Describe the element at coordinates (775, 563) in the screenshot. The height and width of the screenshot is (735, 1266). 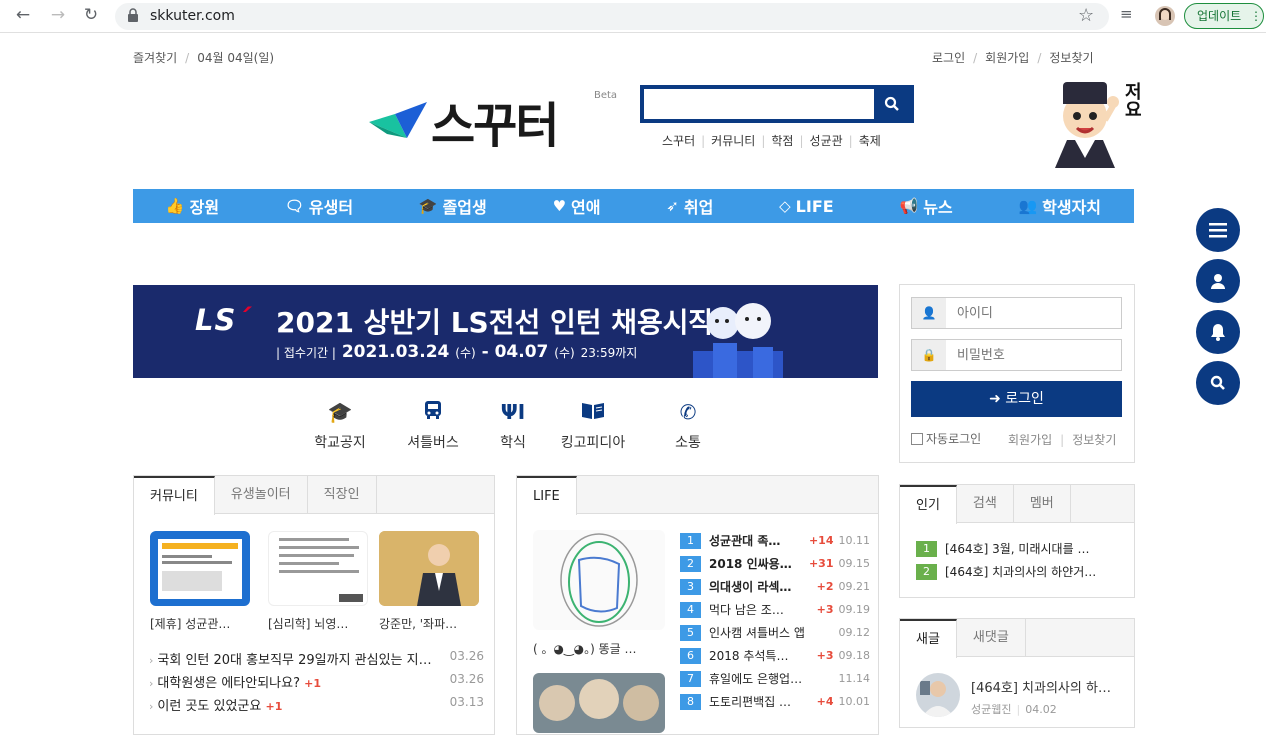
I see `life-row: 2 2018 인싸용… +31 09.15` at that location.